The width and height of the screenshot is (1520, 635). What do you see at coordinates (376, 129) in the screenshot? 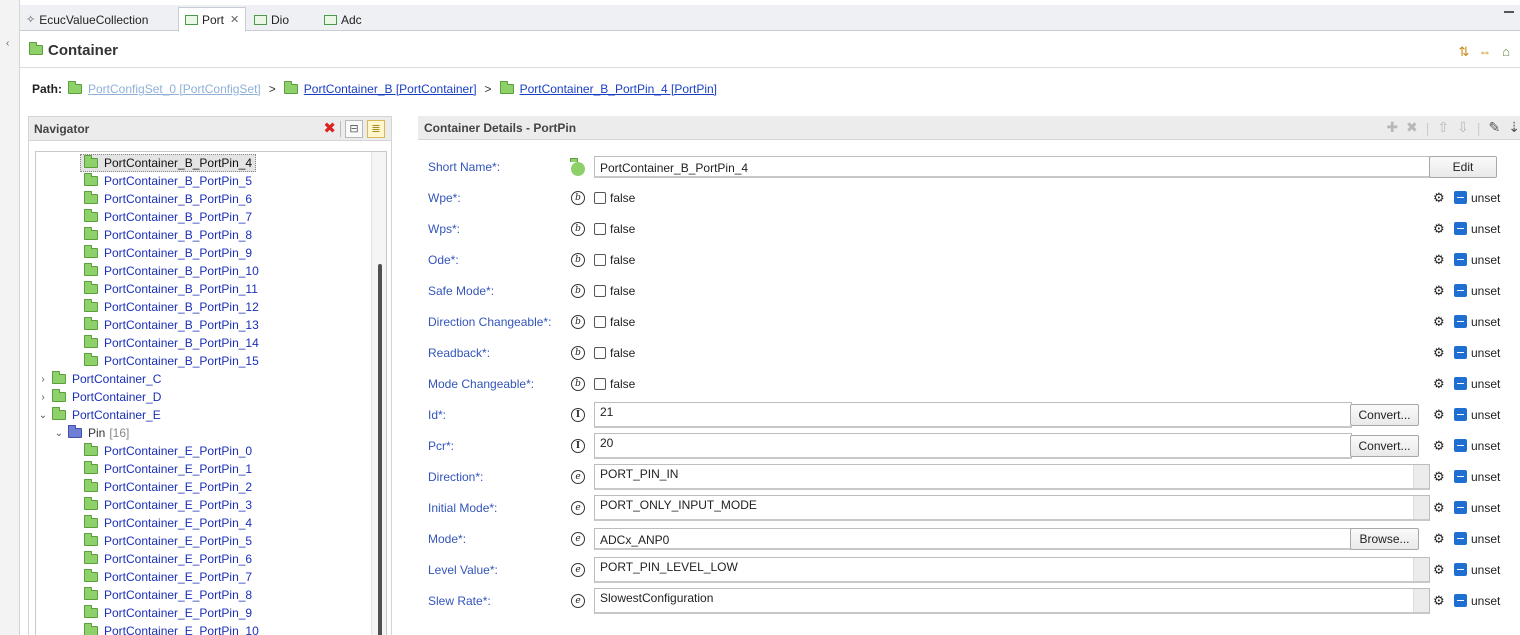
I see `link-with-editor-icon: ≣` at bounding box center [376, 129].